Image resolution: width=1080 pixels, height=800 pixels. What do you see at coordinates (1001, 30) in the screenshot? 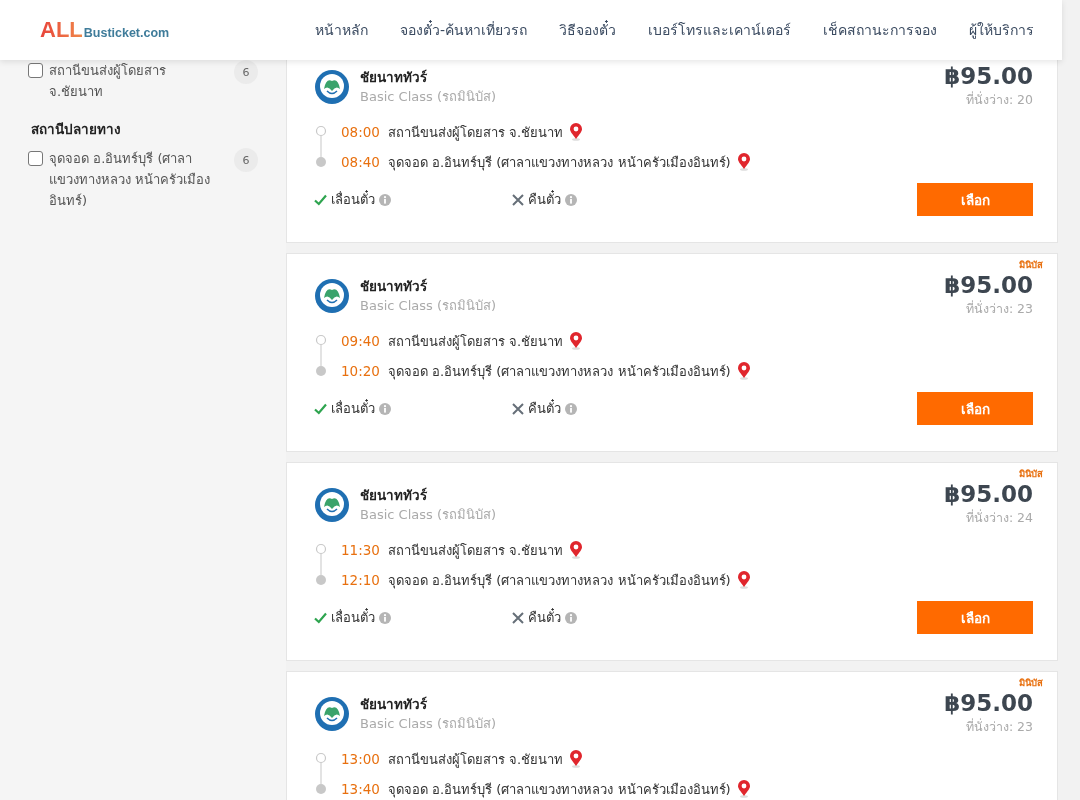
I see `nav-link: ผู้ให้บริการ` at bounding box center [1001, 30].